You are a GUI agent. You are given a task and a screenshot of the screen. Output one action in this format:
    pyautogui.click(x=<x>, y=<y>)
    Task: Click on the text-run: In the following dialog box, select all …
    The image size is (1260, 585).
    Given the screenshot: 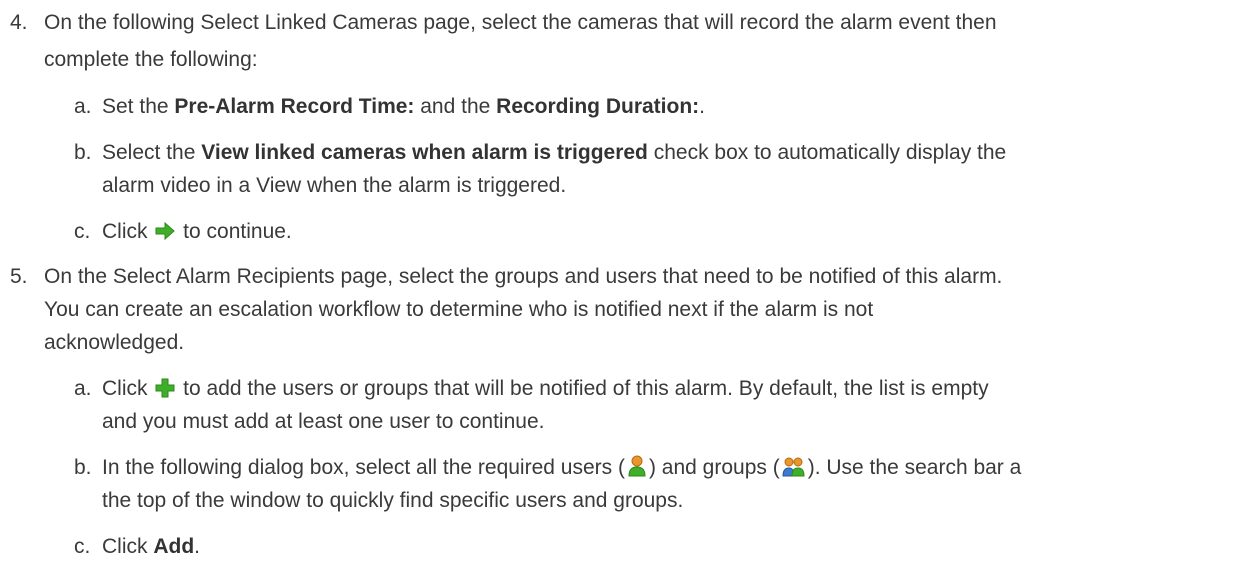 What is the action you would take?
    pyautogui.click(x=363, y=467)
    